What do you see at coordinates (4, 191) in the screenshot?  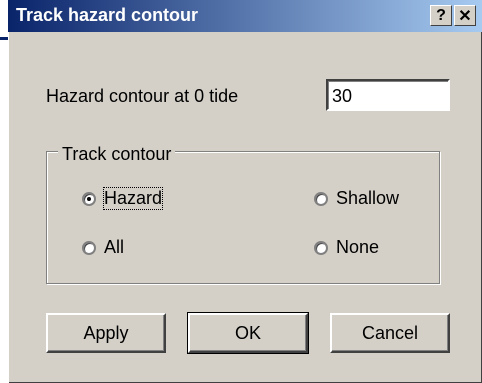 I see `background-strip` at bounding box center [4, 191].